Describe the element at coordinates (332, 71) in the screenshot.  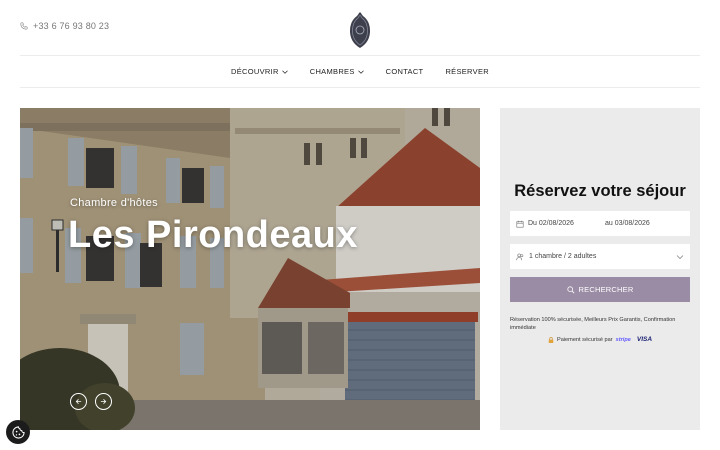
I see `nav-chambres-label: CHAMBRES` at that location.